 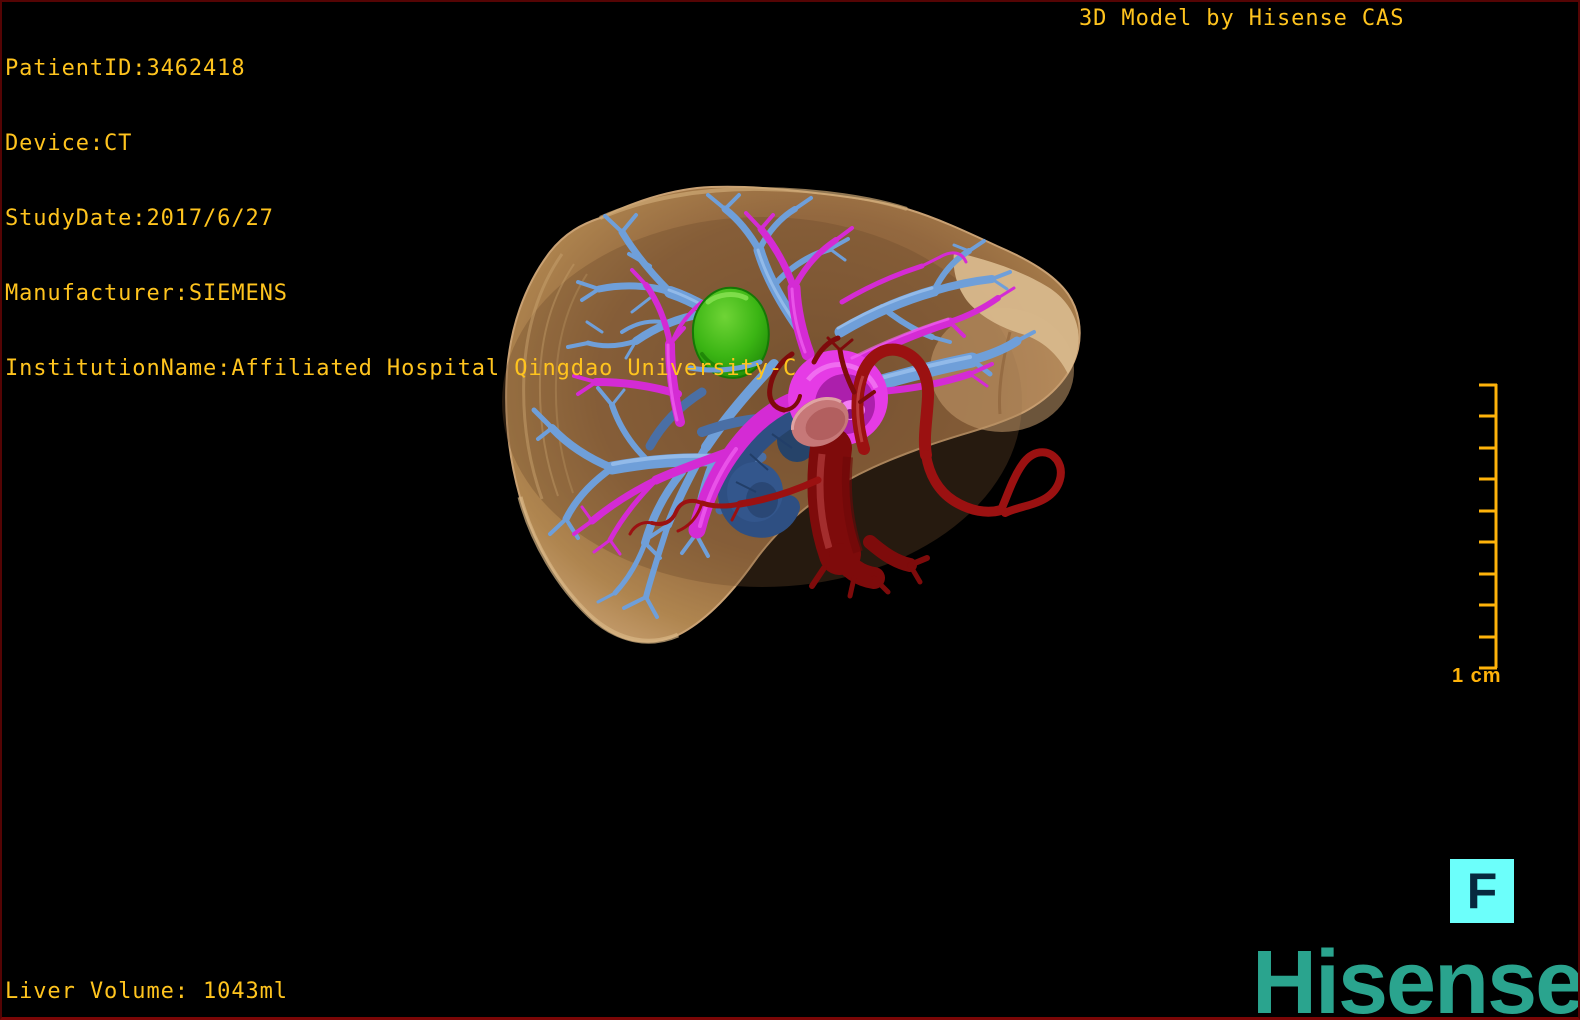 I want to click on hisense-logo: Hisense, so click(x=1416, y=976).